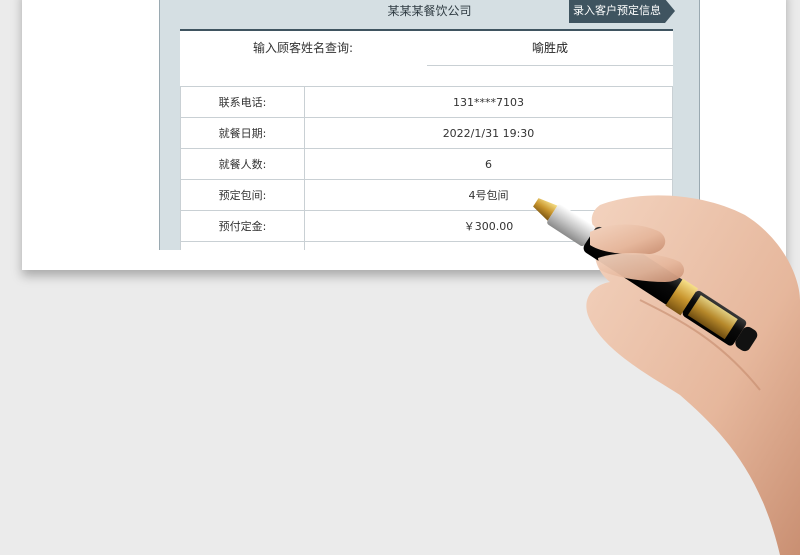 This screenshot has height=555, width=800. What do you see at coordinates (242, 164) in the screenshot?
I see `row-key: 就餐人数:` at bounding box center [242, 164].